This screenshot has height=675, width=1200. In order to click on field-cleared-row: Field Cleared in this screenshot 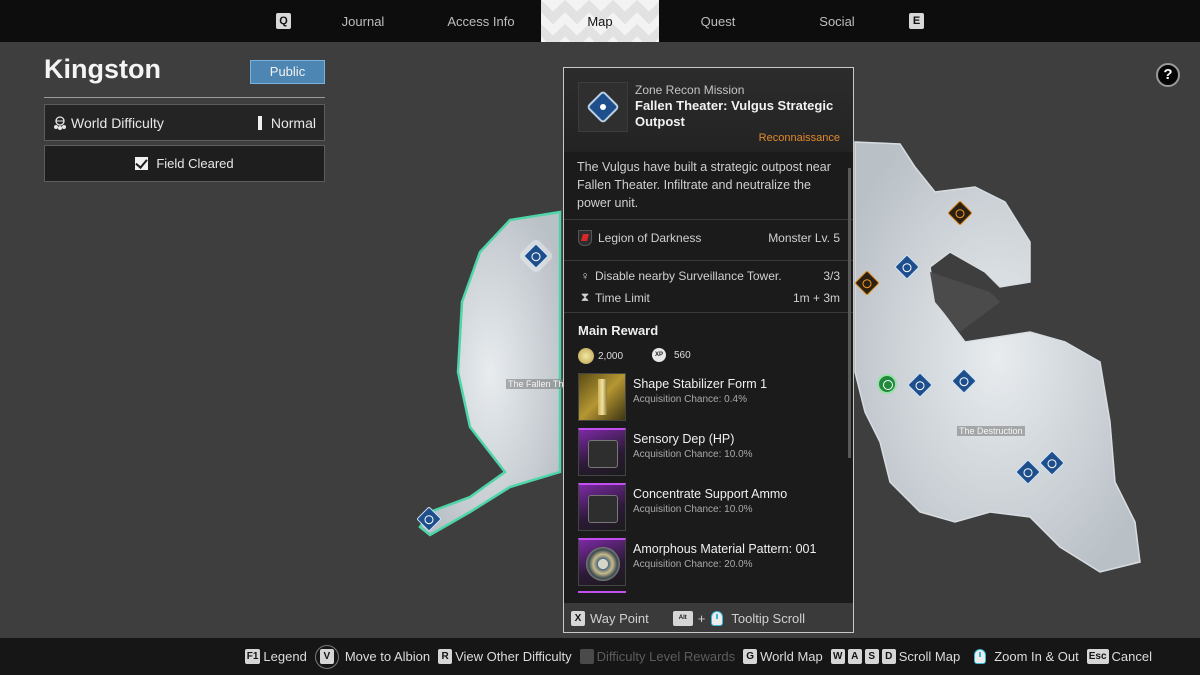, I will do `click(184, 163)`.